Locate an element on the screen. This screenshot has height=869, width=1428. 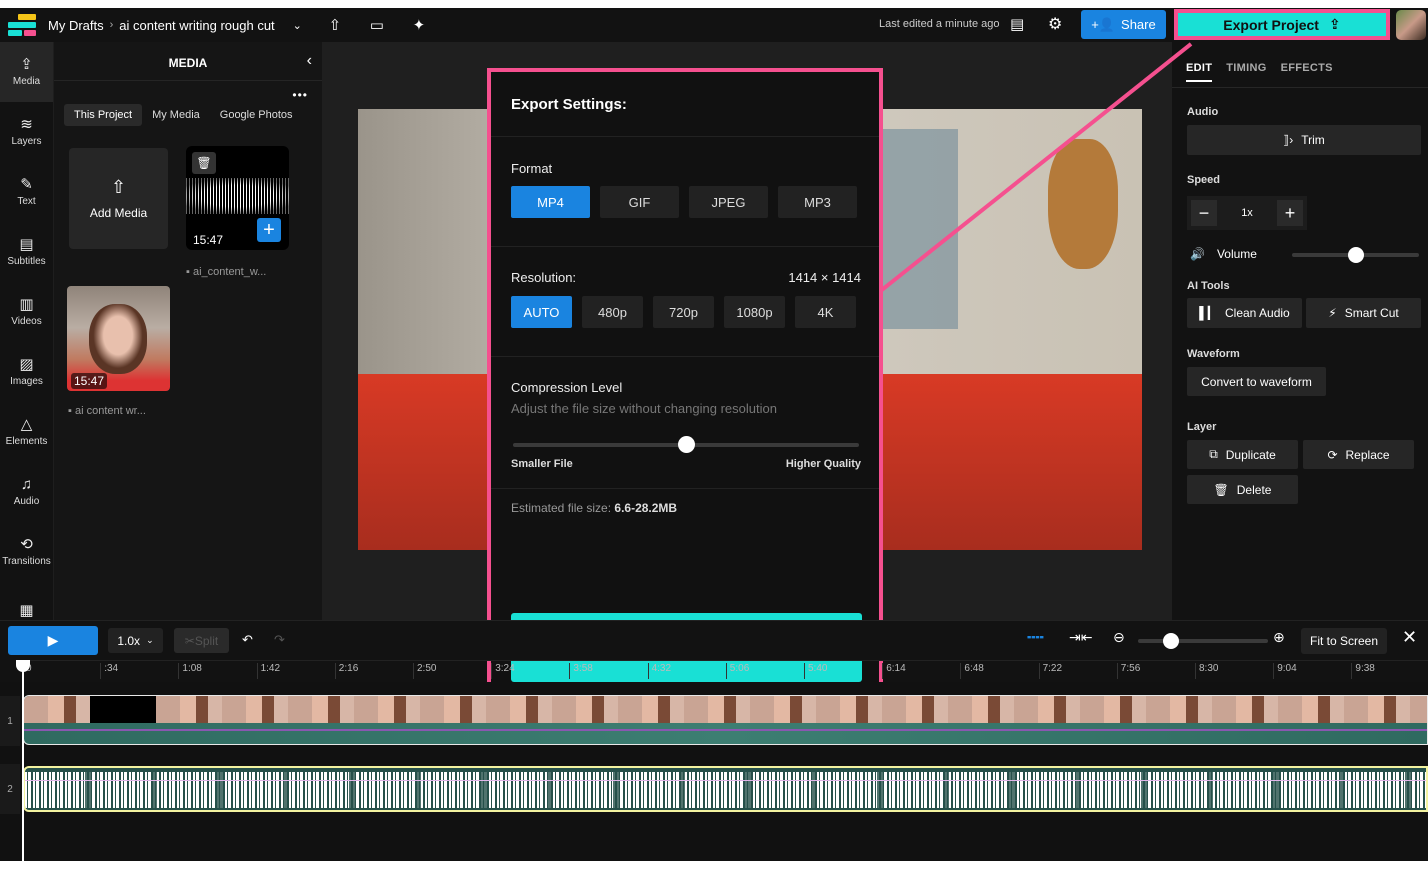
magic-sparkle-icon: ✦ is located at coordinates (419, 25).